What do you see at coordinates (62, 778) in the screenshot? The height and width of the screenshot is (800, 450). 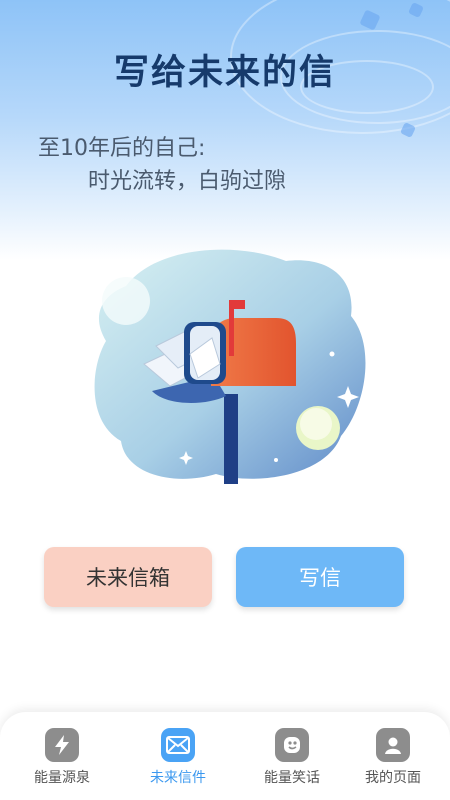 I see `tab-label: 能量源泉` at bounding box center [62, 778].